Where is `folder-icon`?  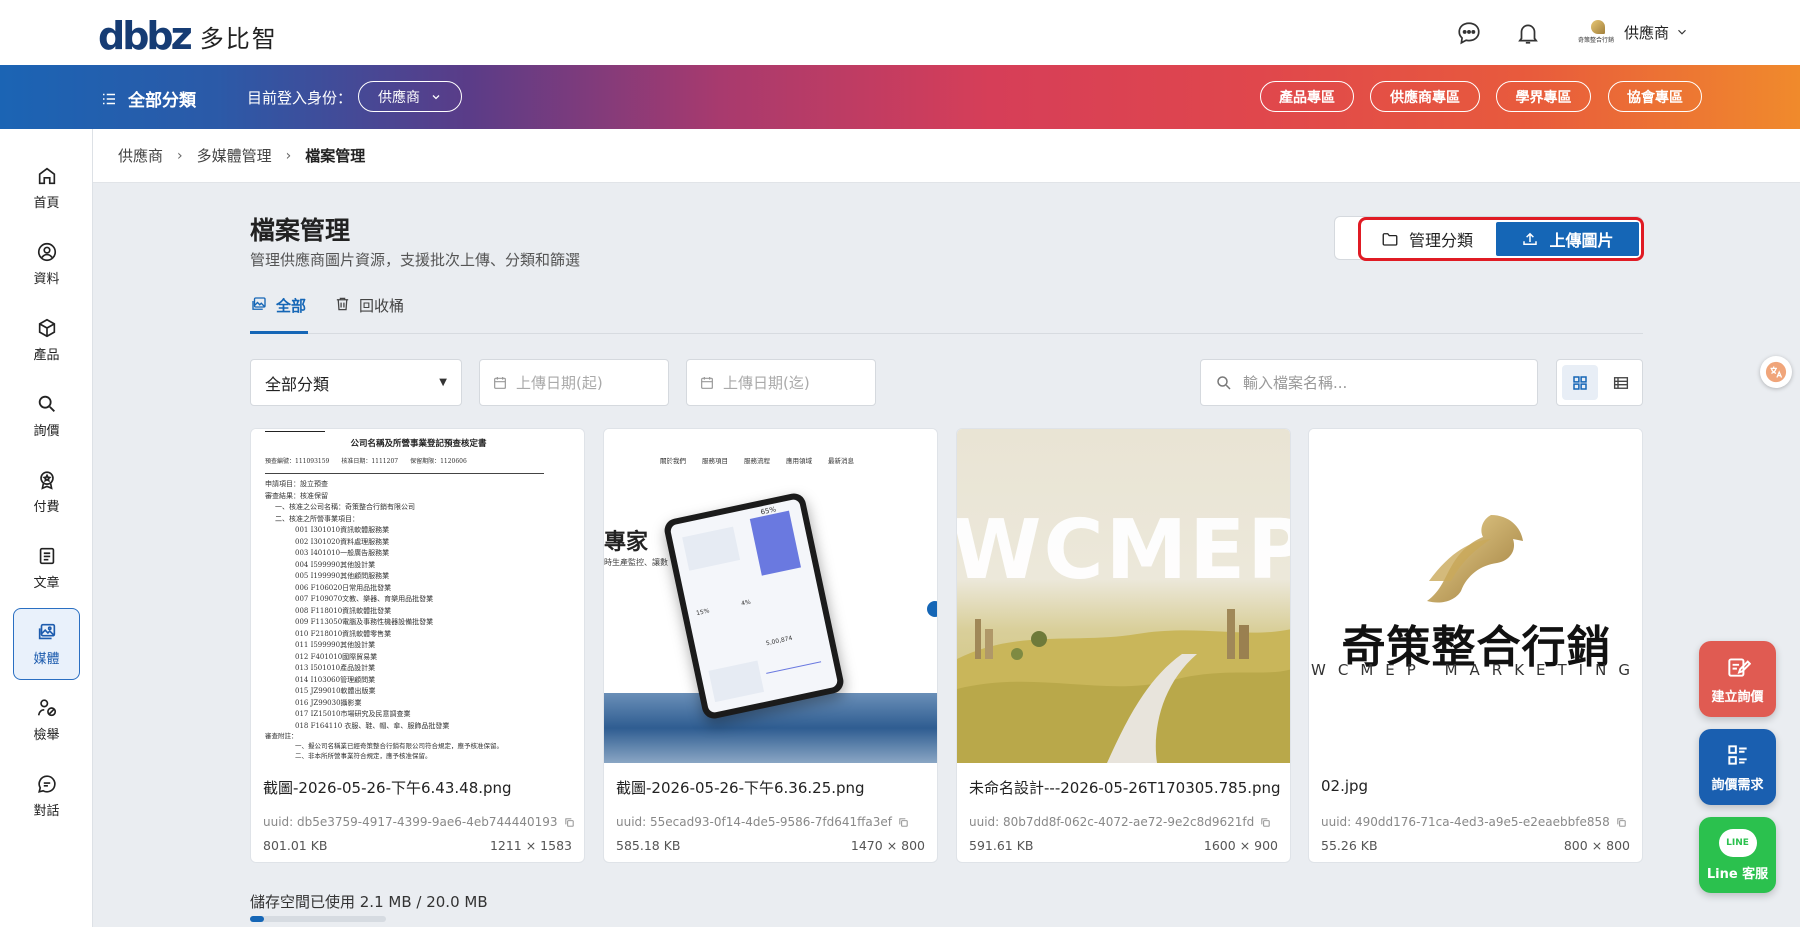 folder-icon is located at coordinates (1390, 239).